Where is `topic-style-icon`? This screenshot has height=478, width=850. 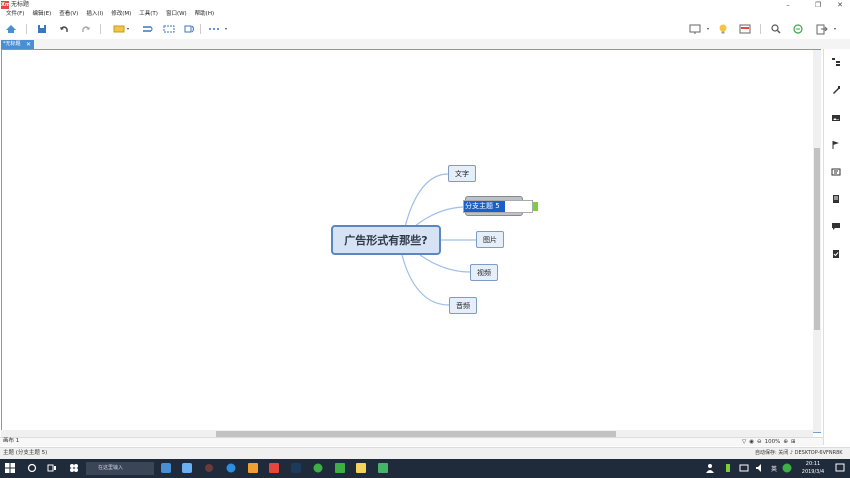
topic-style-icon is located at coordinates (122, 29).